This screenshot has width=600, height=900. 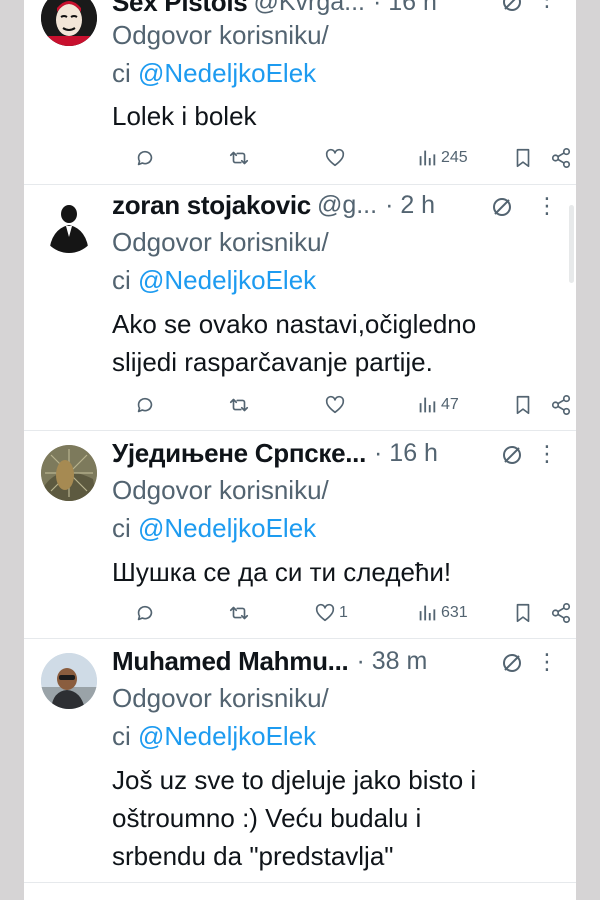 What do you see at coordinates (454, 157) in the screenshot?
I see `view-count: 245` at bounding box center [454, 157].